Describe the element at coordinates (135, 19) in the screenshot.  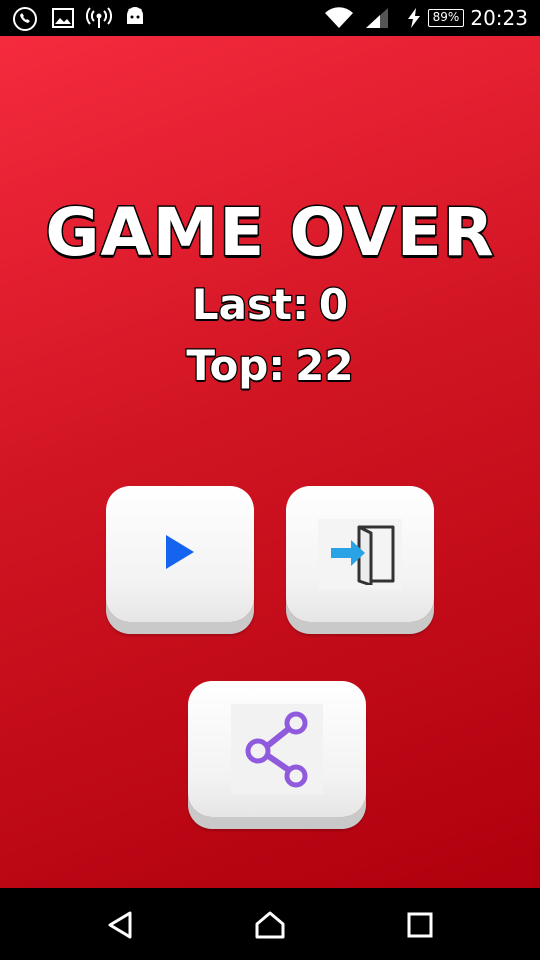
I see `android-icon` at that location.